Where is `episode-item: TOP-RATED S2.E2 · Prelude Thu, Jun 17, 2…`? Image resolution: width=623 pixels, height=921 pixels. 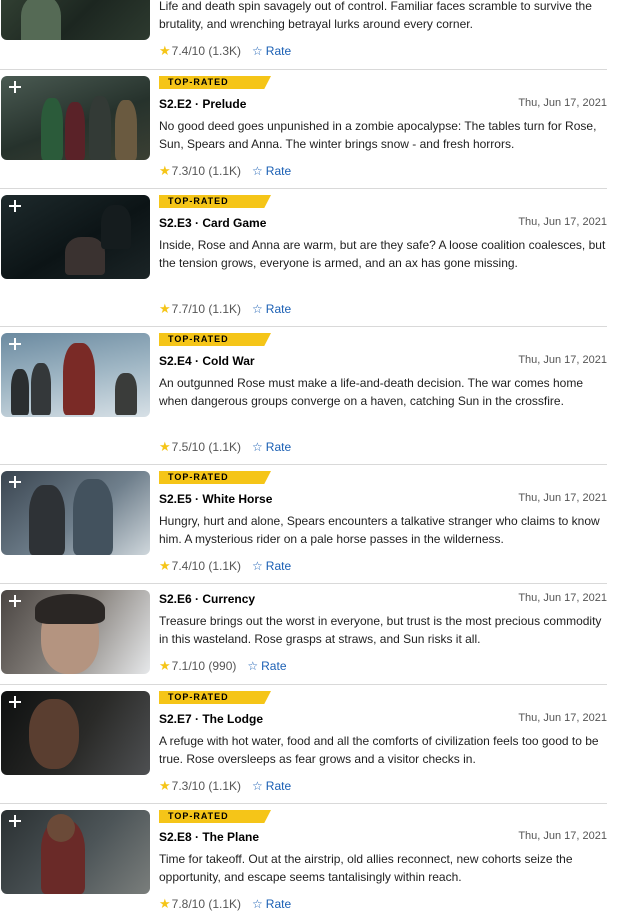
episode-item: TOP-RATED S2.E2 · Prelude Thu, Jun 17, 2… is located at coordinates (303, 128).